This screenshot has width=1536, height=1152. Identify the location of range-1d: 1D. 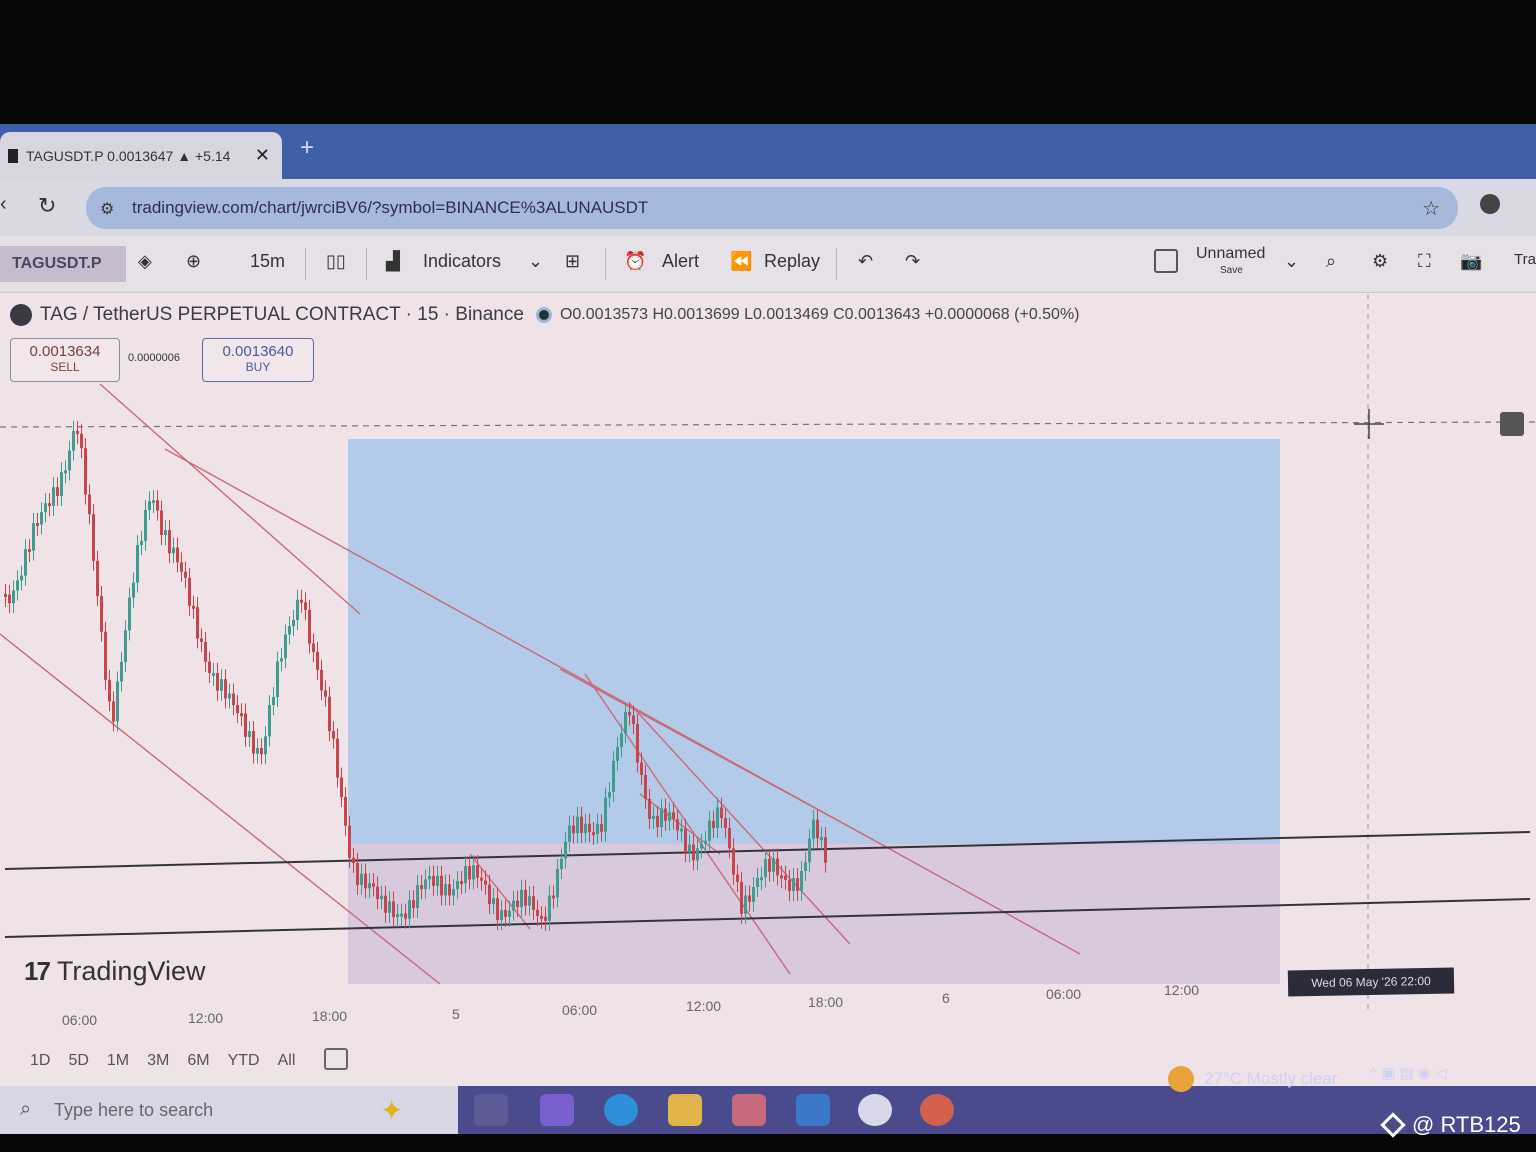
(40, 1061).